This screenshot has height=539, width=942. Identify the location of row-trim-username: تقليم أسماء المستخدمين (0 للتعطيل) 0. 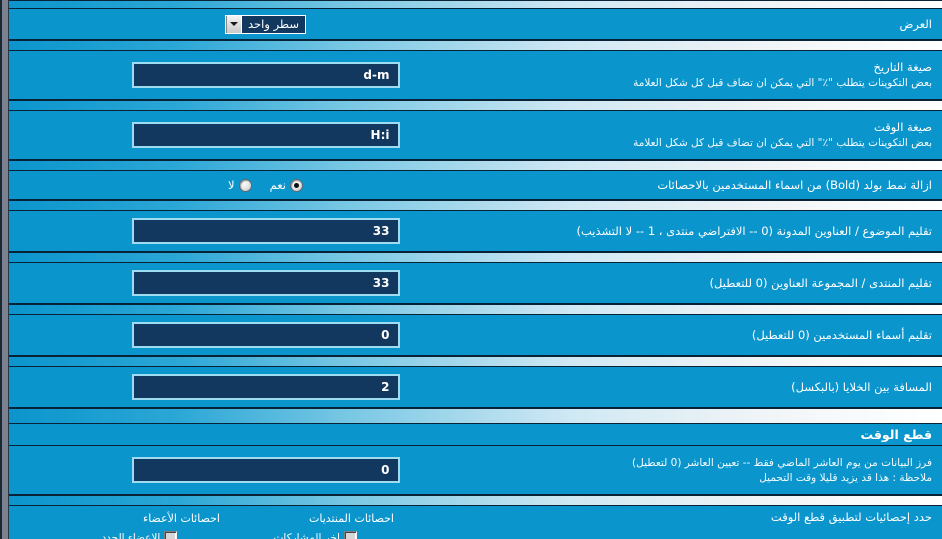
(475, 335).